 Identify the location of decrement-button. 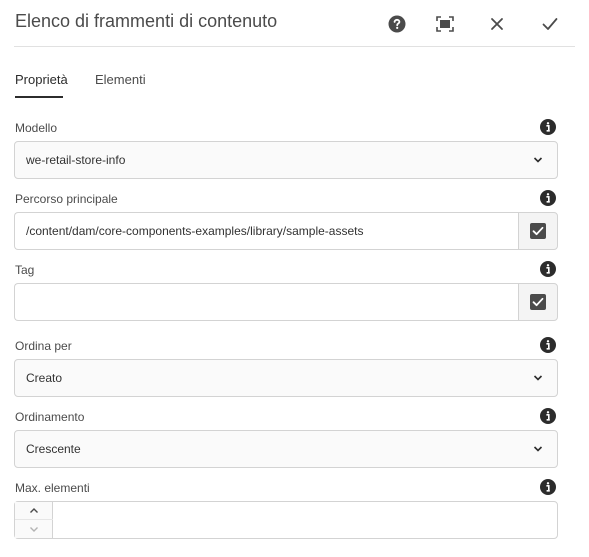
(34, 529).